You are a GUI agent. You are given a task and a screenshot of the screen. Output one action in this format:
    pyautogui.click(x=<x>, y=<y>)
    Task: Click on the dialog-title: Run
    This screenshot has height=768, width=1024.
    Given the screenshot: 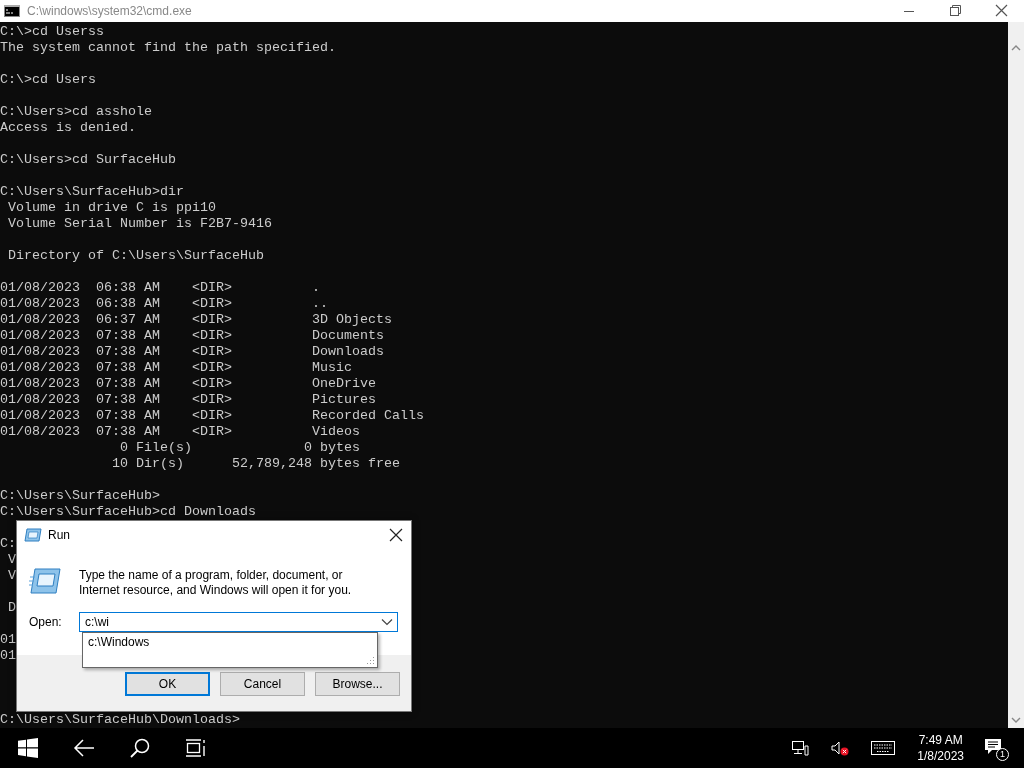 What is the action you would take?
    pyautogui.click(x=59, y=534)
    